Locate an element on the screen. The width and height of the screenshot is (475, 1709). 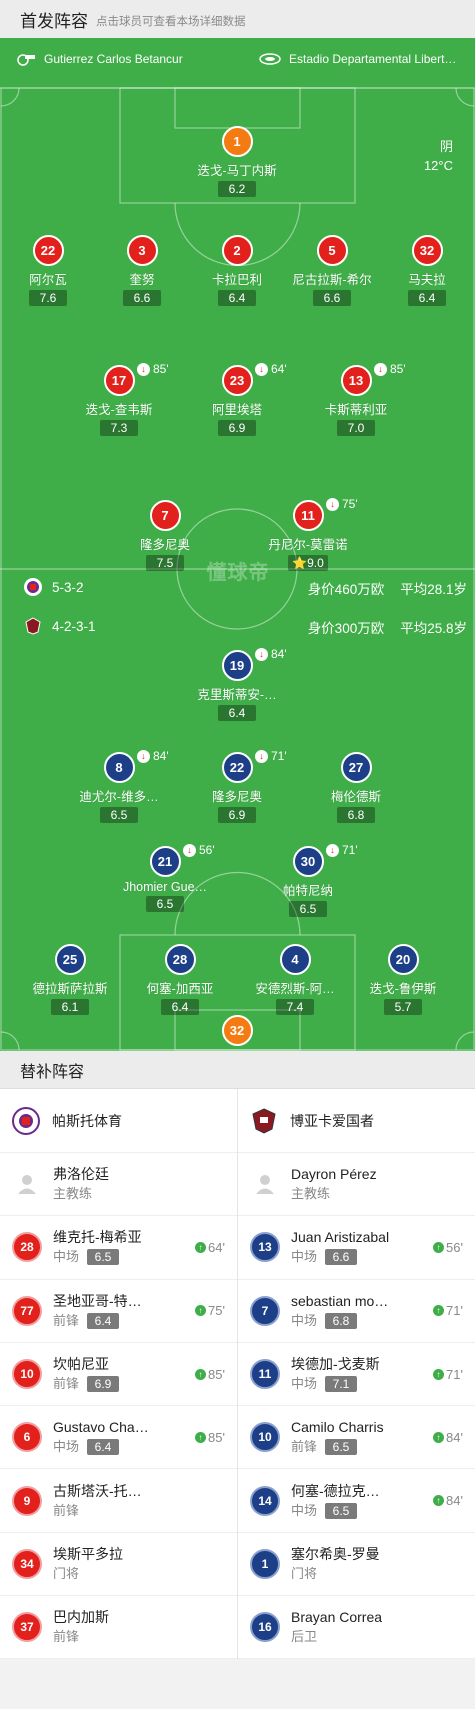
sub-player-row: 14 何塞-德拉克… 中场 6.5 ↑ 84' is located at coordinates (356, 1501).